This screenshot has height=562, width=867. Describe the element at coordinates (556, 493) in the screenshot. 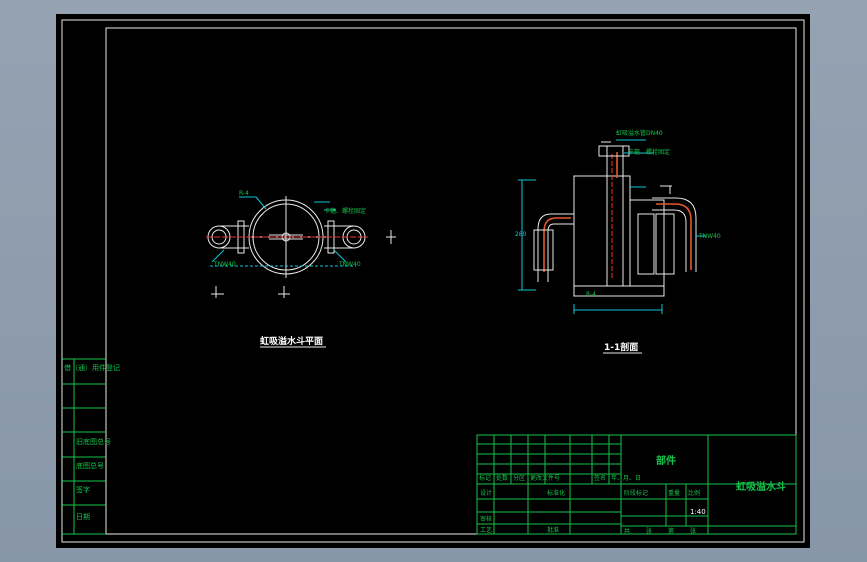

I see `standard-label: 标准化` at that location.